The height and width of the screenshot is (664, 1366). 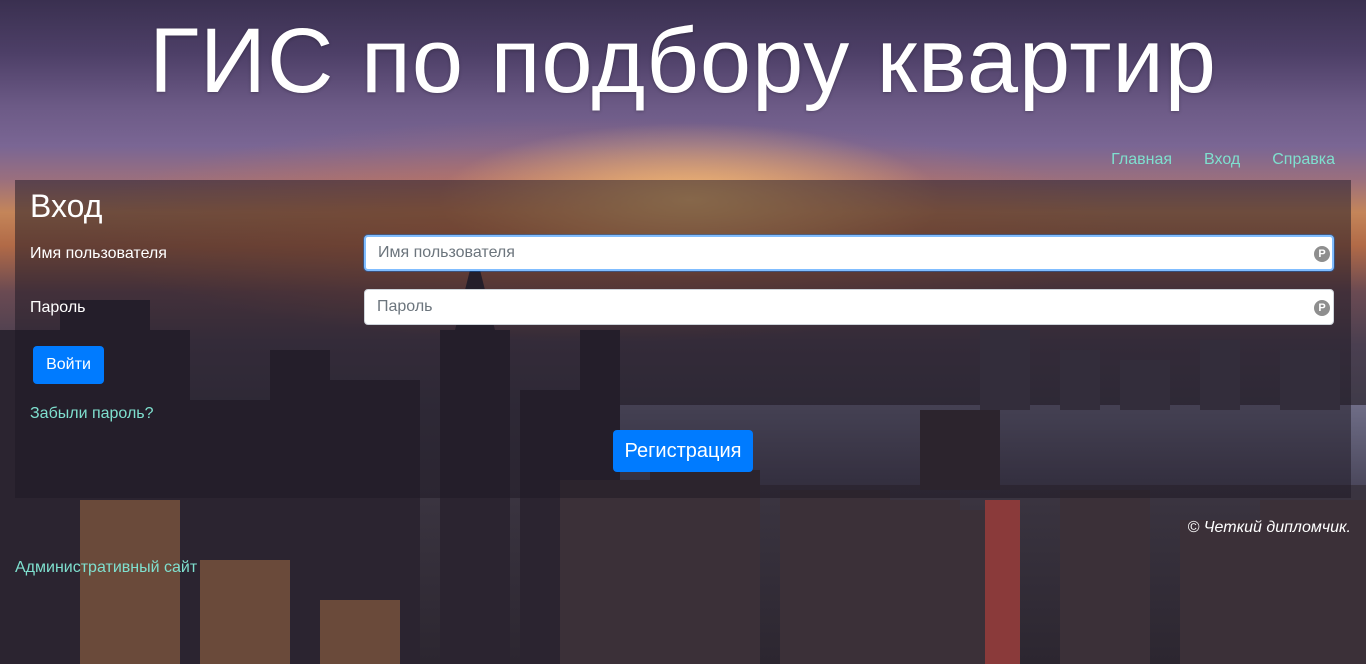 What do you see at coordinates (1269, 527) in the screenshot?
I see `copyright-text: © Четкий дипломчик.` at bounding box center [1269, 527].